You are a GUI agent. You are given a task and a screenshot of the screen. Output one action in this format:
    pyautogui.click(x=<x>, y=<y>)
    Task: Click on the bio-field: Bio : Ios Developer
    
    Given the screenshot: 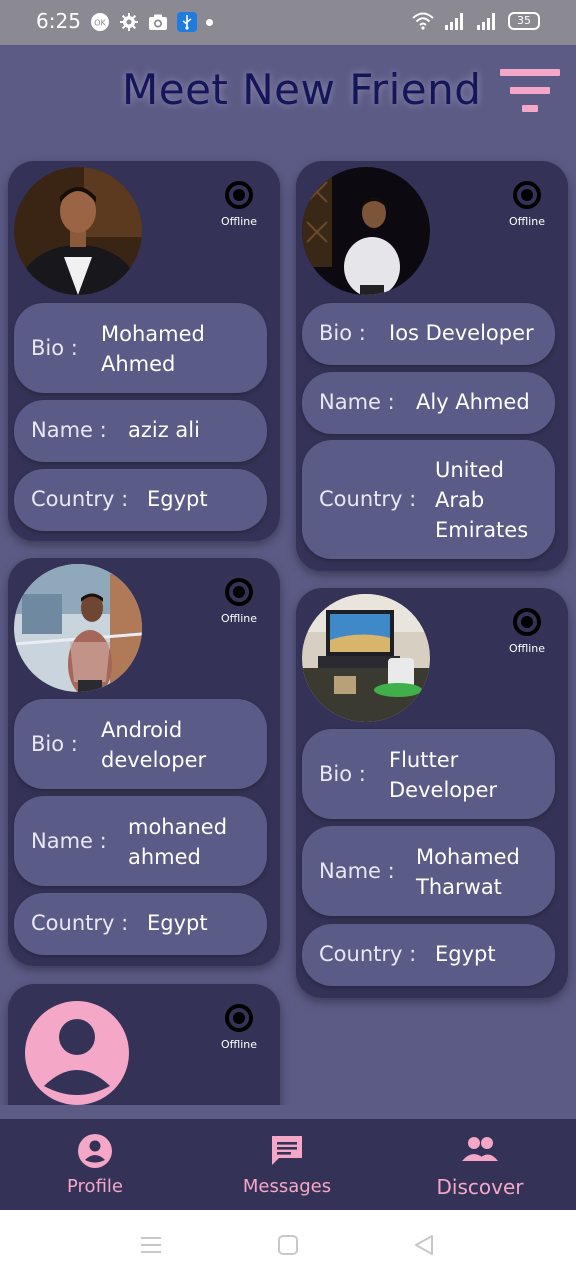 What is the action you would take?
    pyautogui.click(x=428, y=334)
    